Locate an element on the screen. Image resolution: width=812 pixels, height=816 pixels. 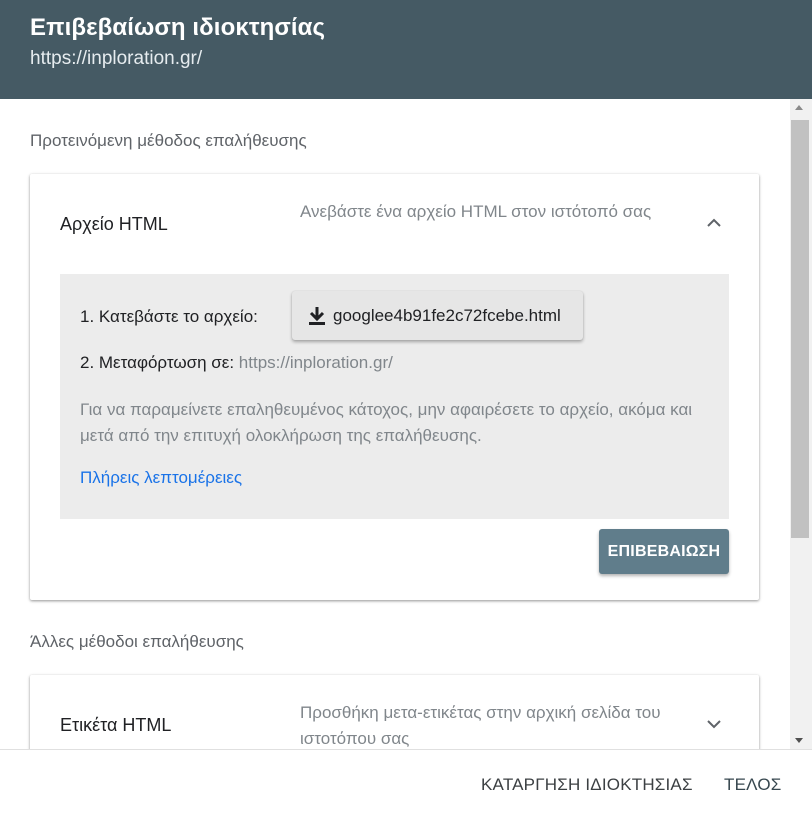
chevron-down-icon is located at coordinates (714, 724).